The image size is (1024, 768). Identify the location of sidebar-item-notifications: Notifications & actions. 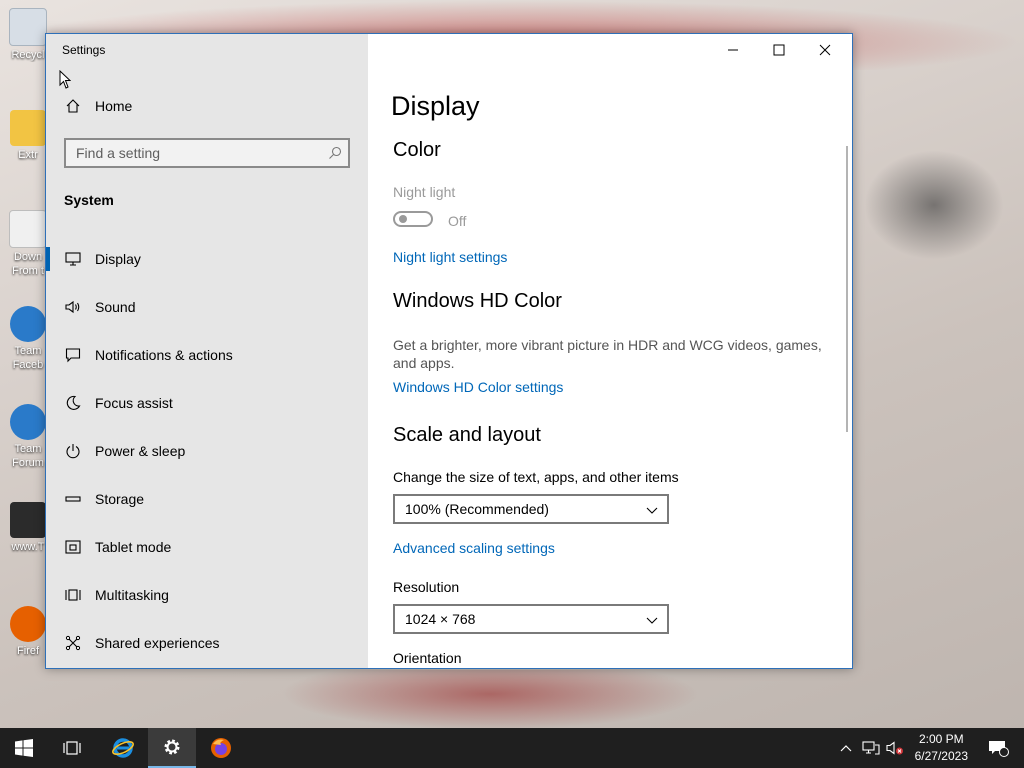
(207, 355).